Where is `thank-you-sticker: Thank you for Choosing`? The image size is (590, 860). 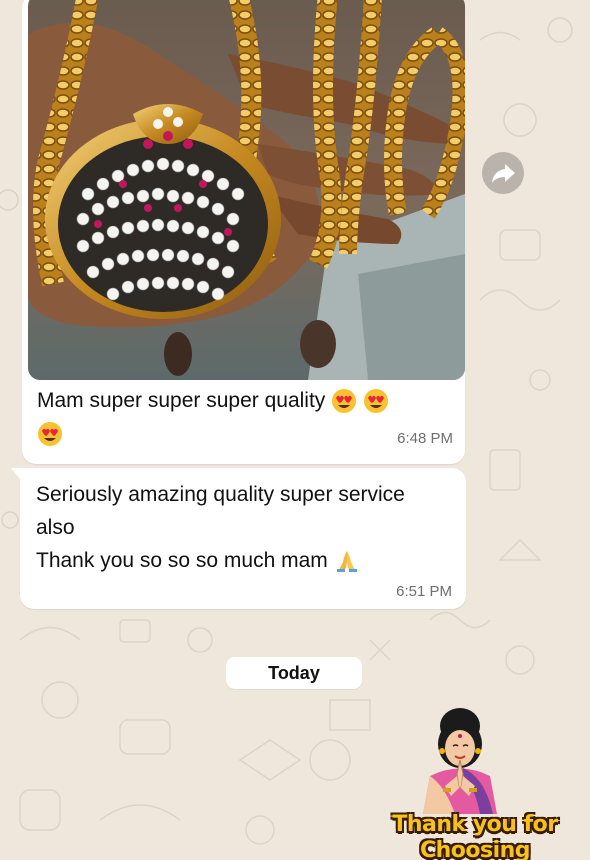
thank-you-sticker: Thank you for Choosing is located at coordinates (475, 783).